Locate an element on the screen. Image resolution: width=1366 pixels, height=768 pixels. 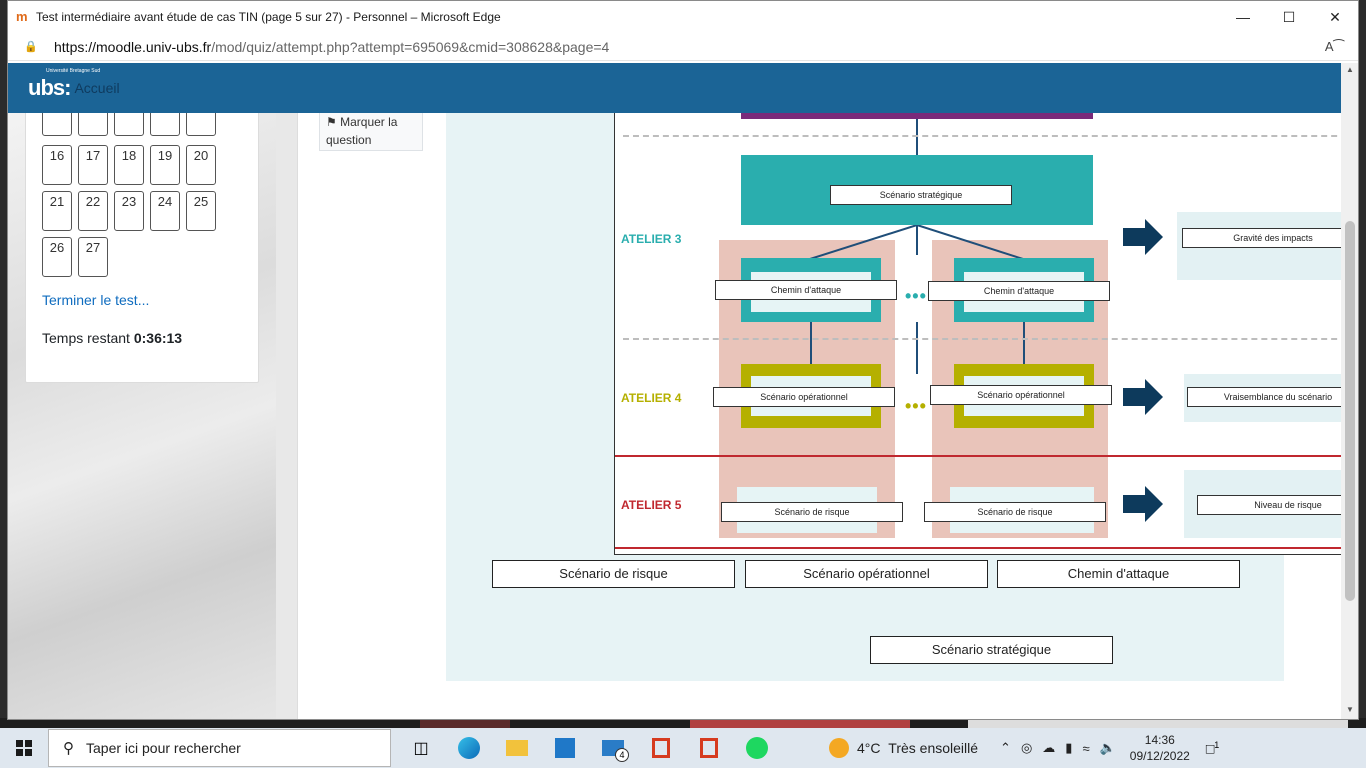
edge-icon is located at coordinates (469, 748).